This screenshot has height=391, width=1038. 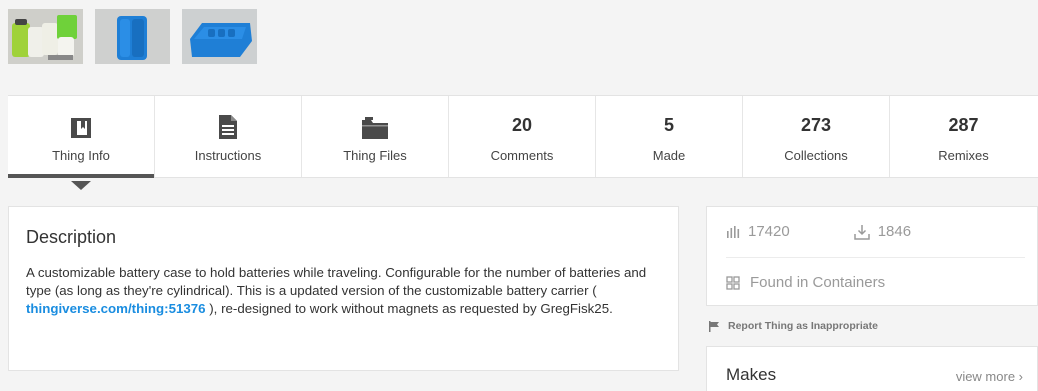 I want to click on tab-thing-info: Thing Info, so click(x=81, y=143).